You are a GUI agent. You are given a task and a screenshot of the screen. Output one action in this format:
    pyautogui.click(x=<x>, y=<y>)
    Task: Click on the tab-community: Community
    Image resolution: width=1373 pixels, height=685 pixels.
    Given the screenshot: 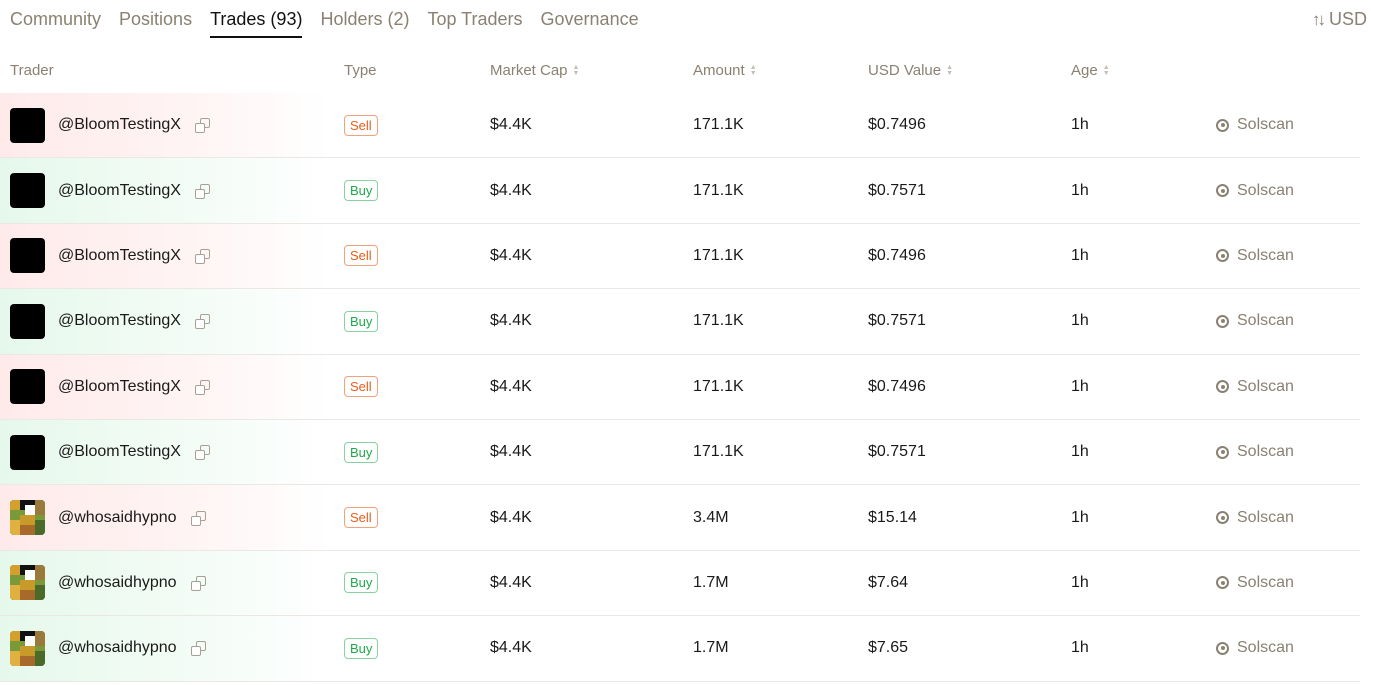 What is the action you would take?
    pyautogui.click(x=55, y=18)
    